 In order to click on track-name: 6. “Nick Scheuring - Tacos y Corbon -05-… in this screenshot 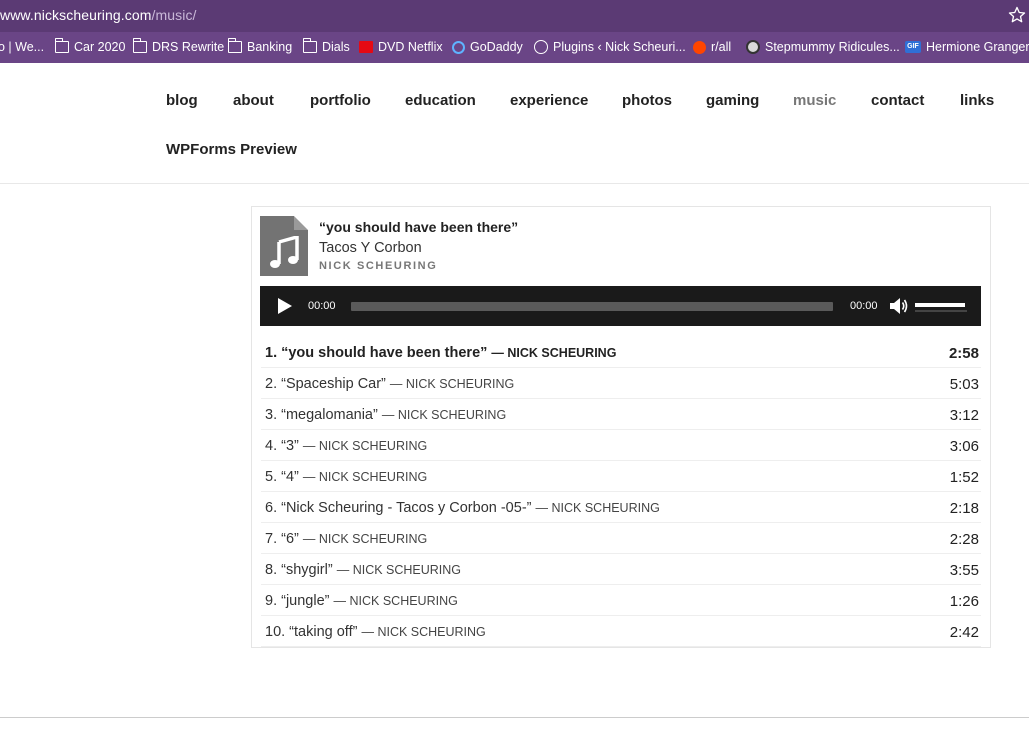, I will do `click(398, 508)`.